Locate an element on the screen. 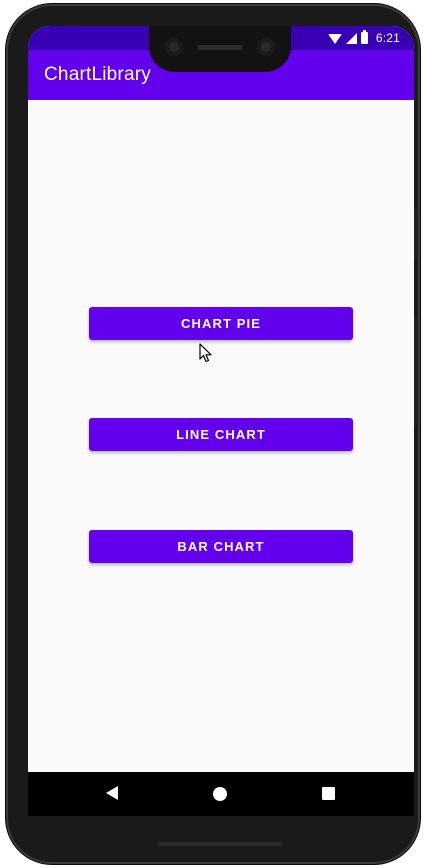 Image resolution: width=428 pixels, height=868 pixels. camera-notch is located at coordinates (220, 49).